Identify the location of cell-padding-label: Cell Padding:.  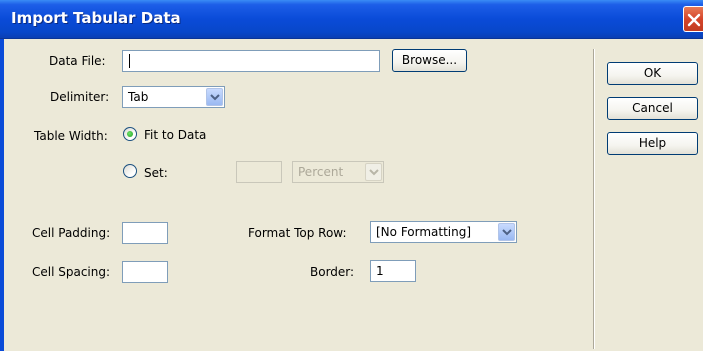
(71, 233).